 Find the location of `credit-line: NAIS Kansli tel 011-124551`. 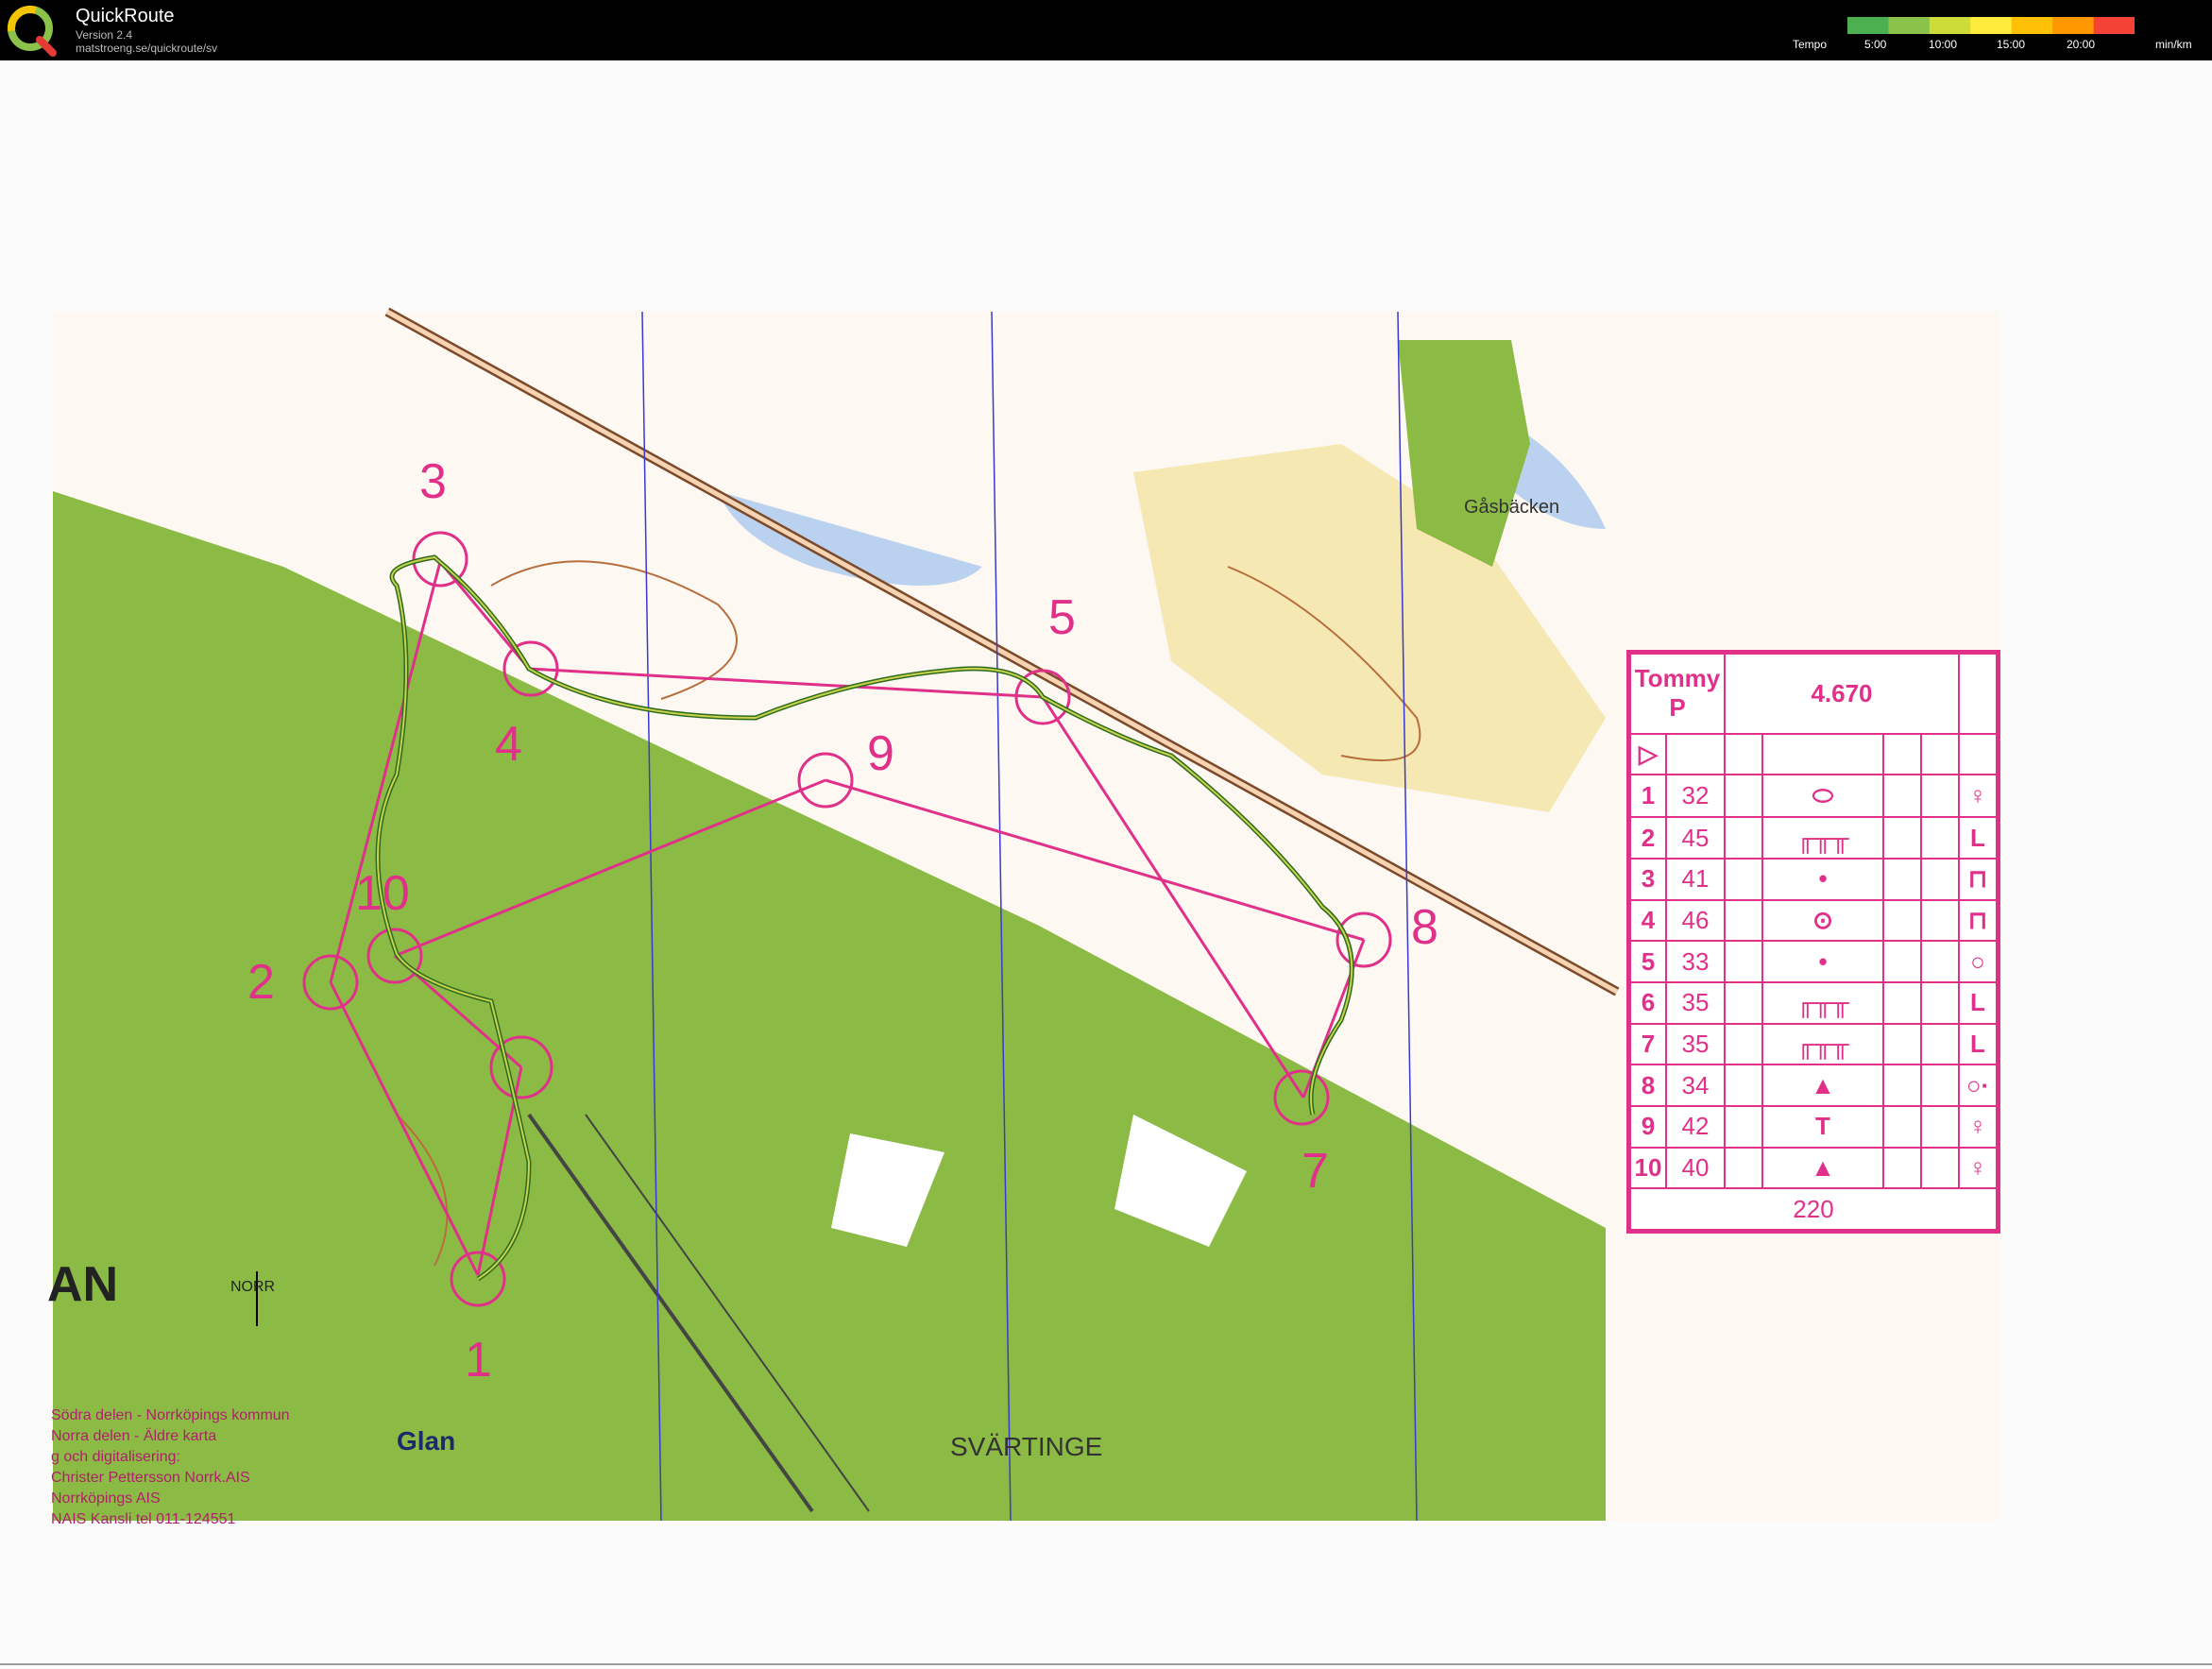

credit-line: NAIS Kansli tel 011-124551 is located at coordinates (143, 1519).